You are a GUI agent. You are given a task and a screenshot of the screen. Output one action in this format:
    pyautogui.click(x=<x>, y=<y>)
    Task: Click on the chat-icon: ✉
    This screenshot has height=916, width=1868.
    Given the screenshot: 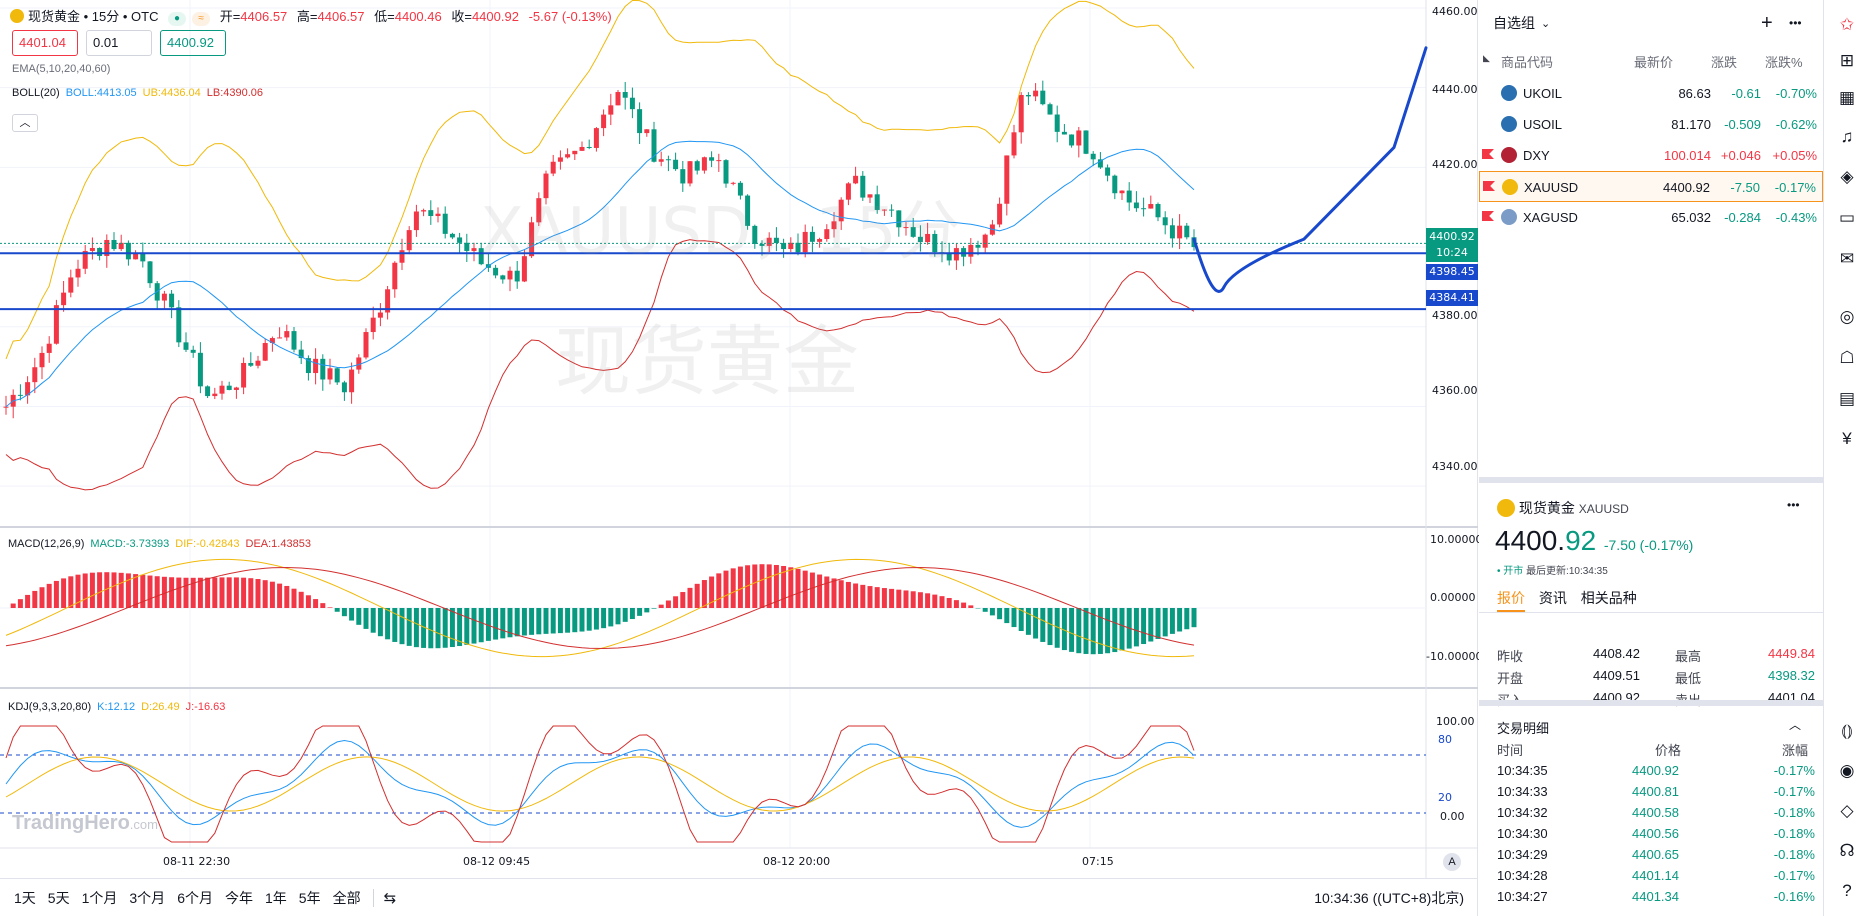 What is the action you would take?
    pyautogui.click(x=1847, y=259)
    